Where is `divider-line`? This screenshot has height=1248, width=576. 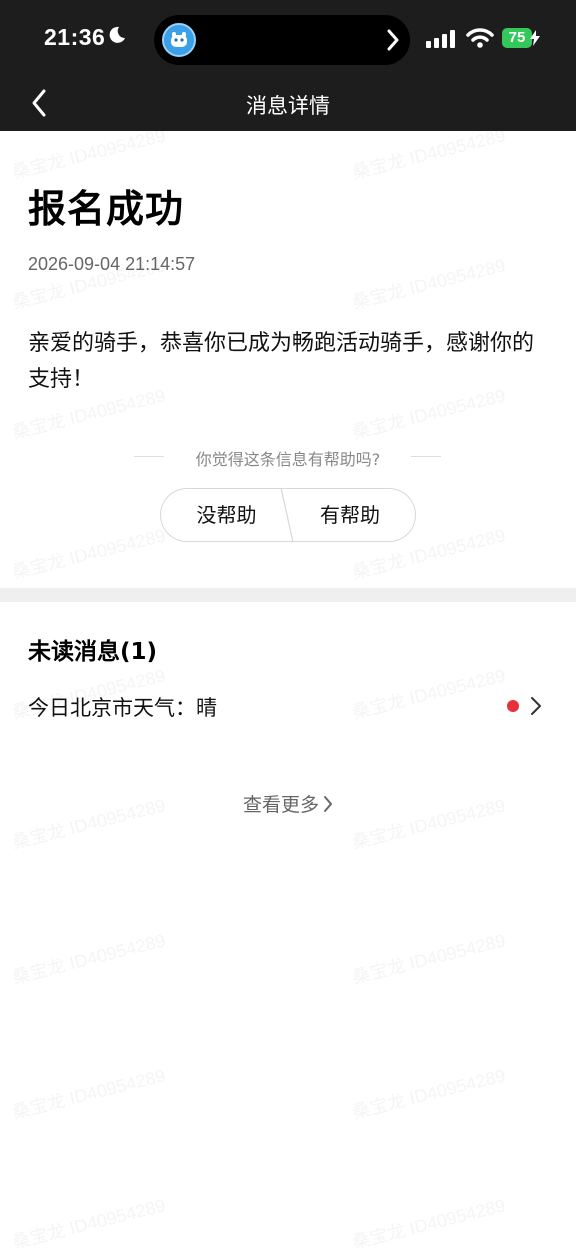
divider-line is located at coordinates (426, 456).